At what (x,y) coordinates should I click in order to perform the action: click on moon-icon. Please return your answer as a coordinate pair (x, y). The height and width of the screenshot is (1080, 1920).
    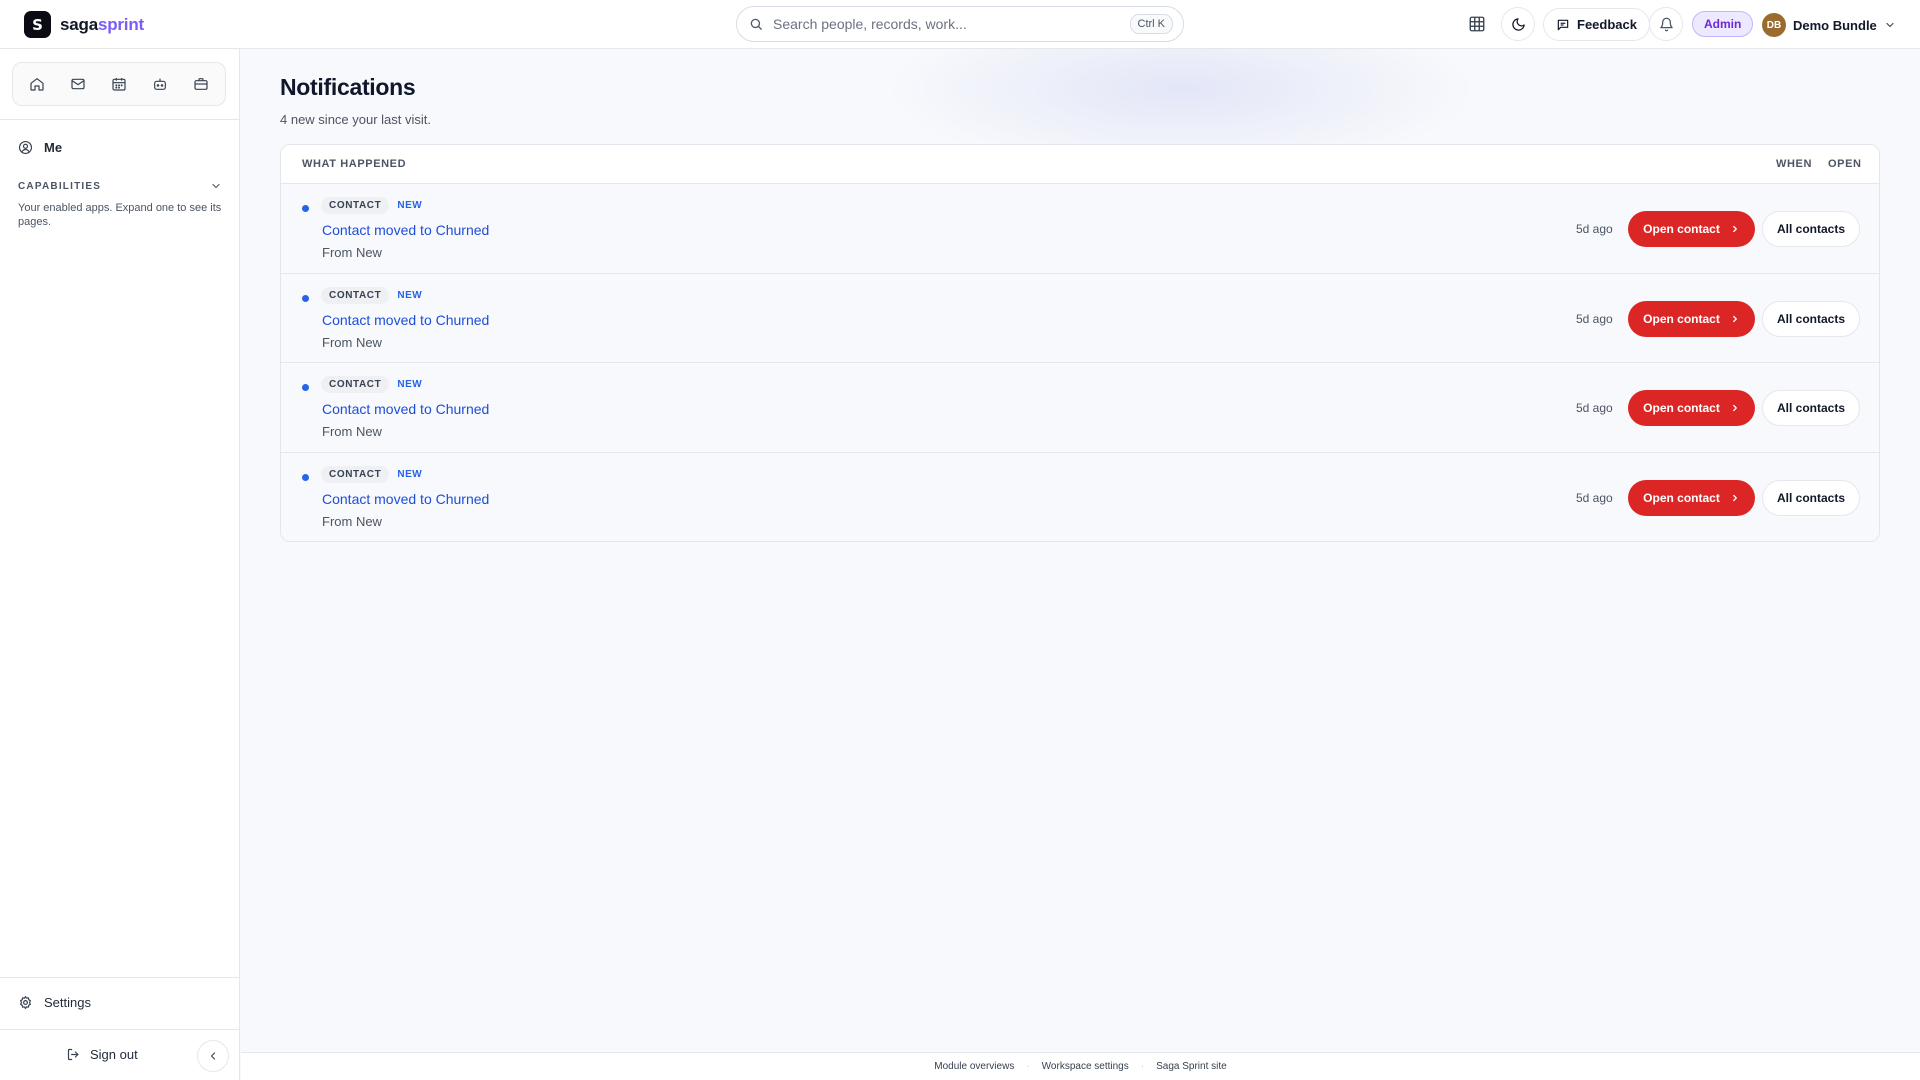
    Looking at the image, I should click on (1518, 24).